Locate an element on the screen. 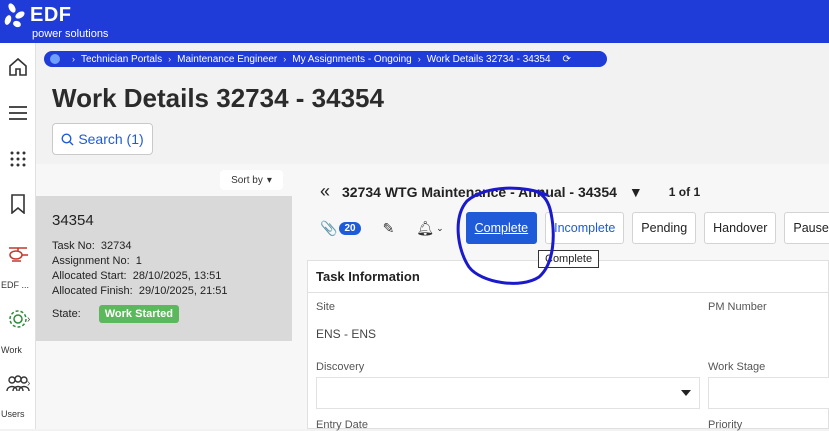  search-icon is located at coordinates (67, 138).